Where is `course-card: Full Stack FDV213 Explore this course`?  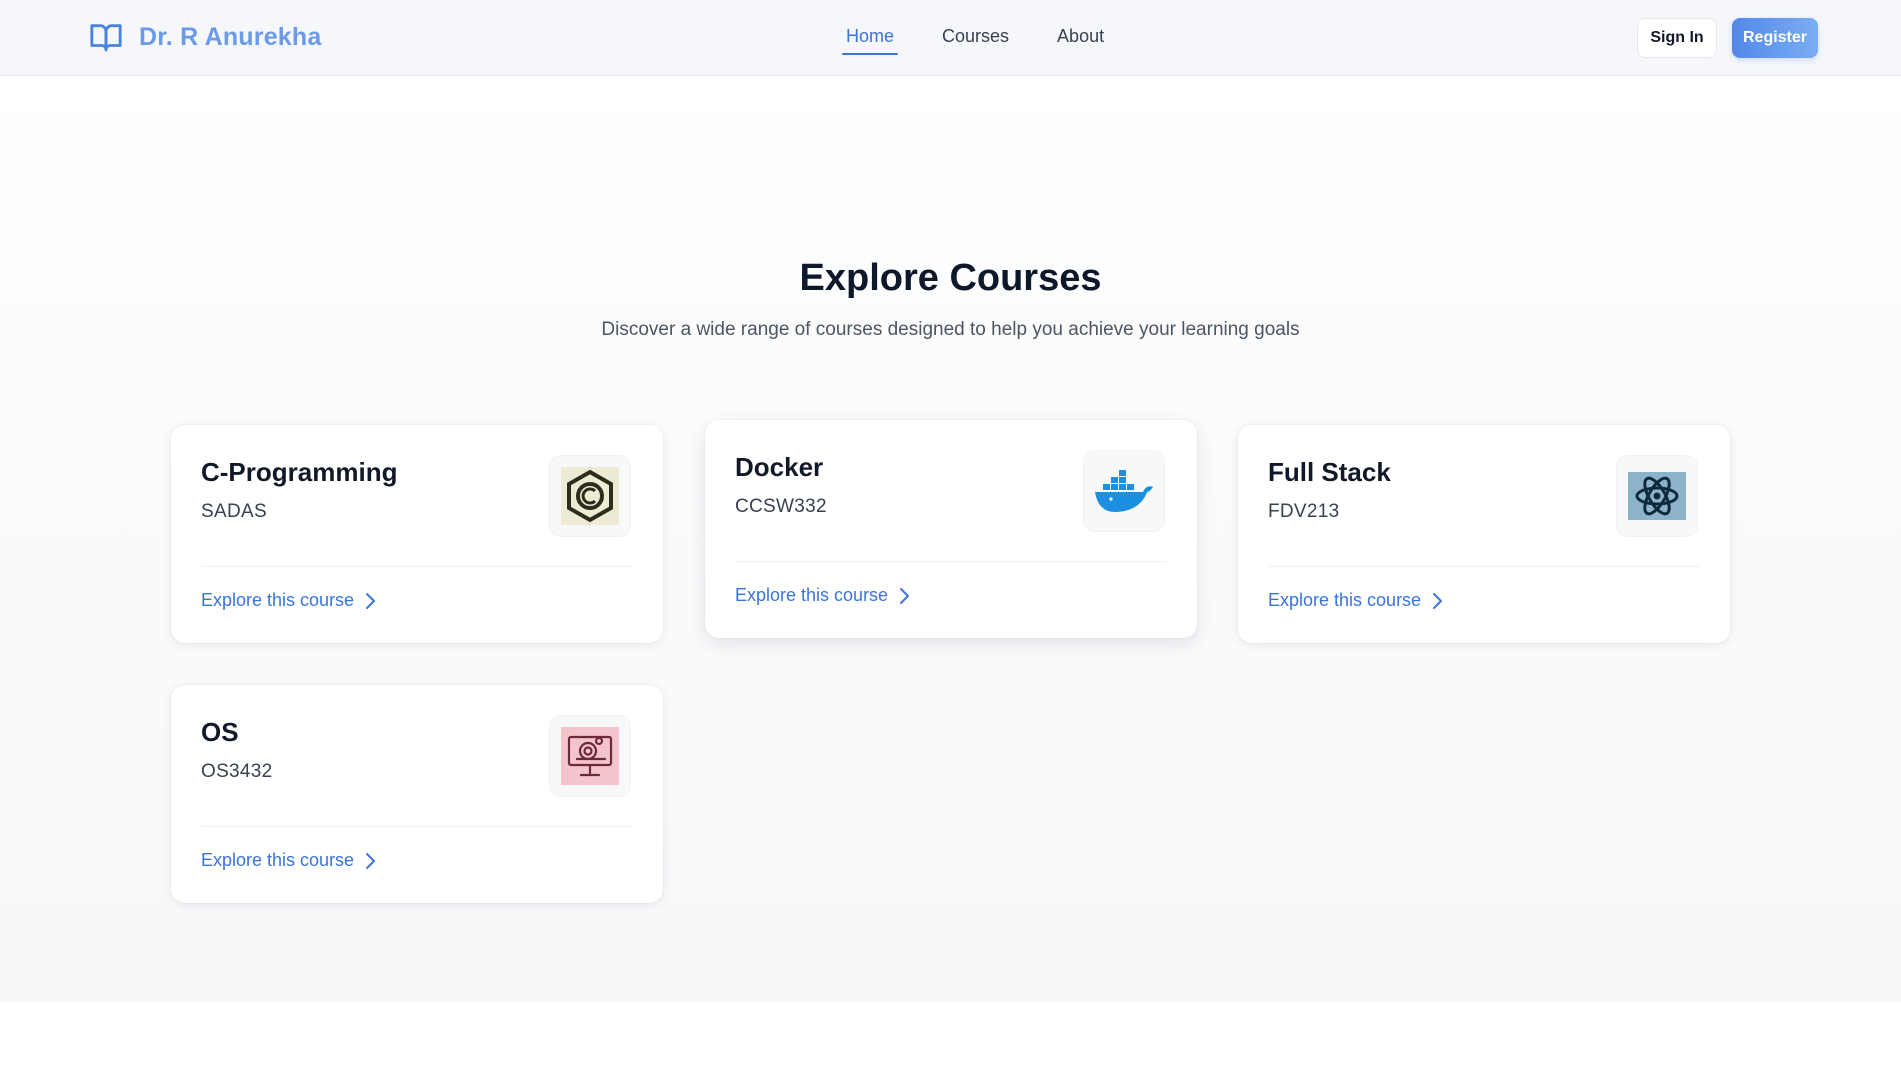
course-card: Full Stack FDV213 Explore this course is located at coordinates (1484, 534).